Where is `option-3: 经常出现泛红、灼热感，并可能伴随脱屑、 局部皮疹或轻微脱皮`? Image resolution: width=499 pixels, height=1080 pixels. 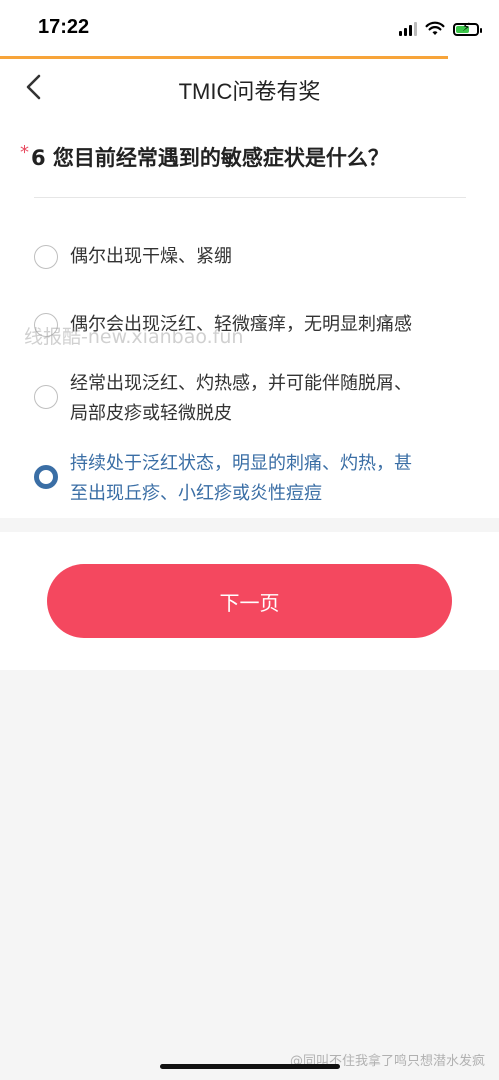
option-3: 经常出现泛红、灼热感，并可能伴随脱屑、 局部皮疹或轻微脱皮 is located at coordinates (249, 399).